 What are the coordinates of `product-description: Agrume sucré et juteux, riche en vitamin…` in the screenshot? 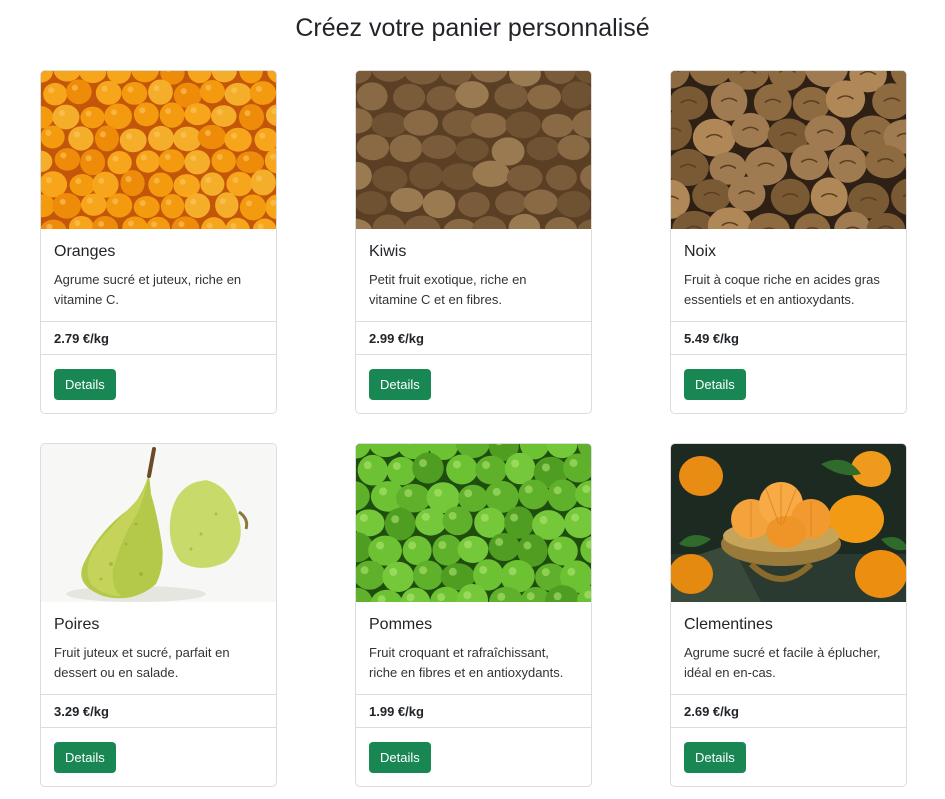 It's located at (148, 289).